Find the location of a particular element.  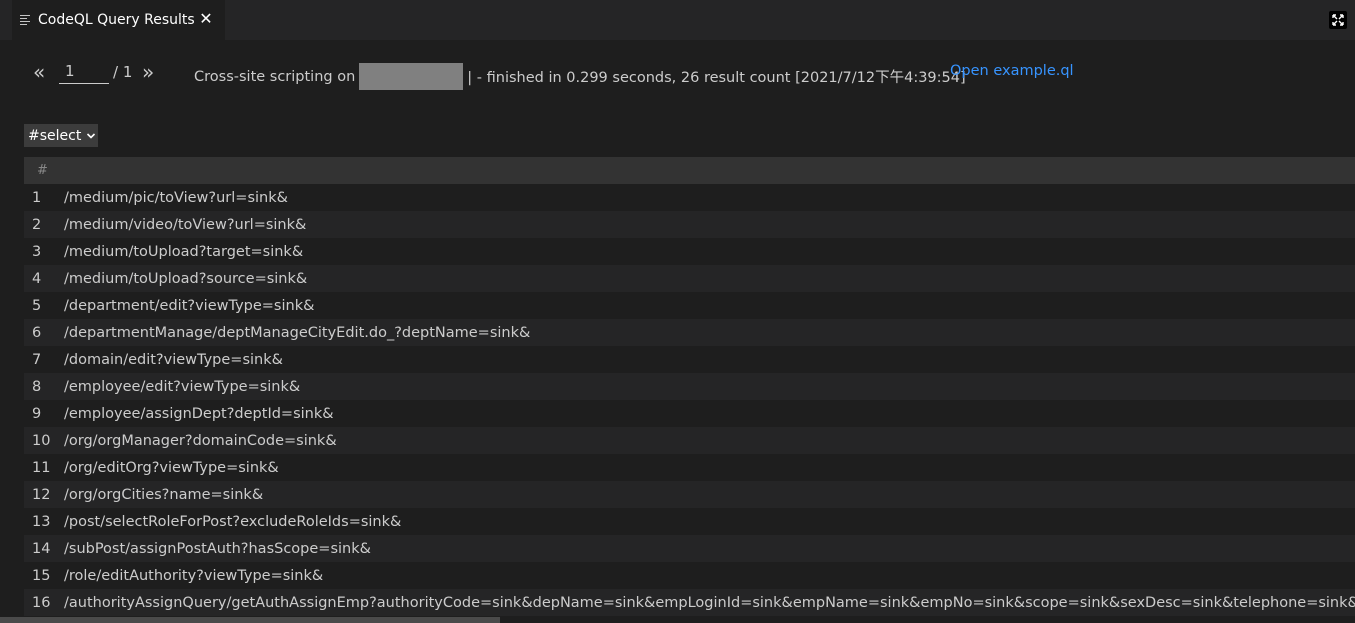

table-header: # is located at coordinates (689, 170).